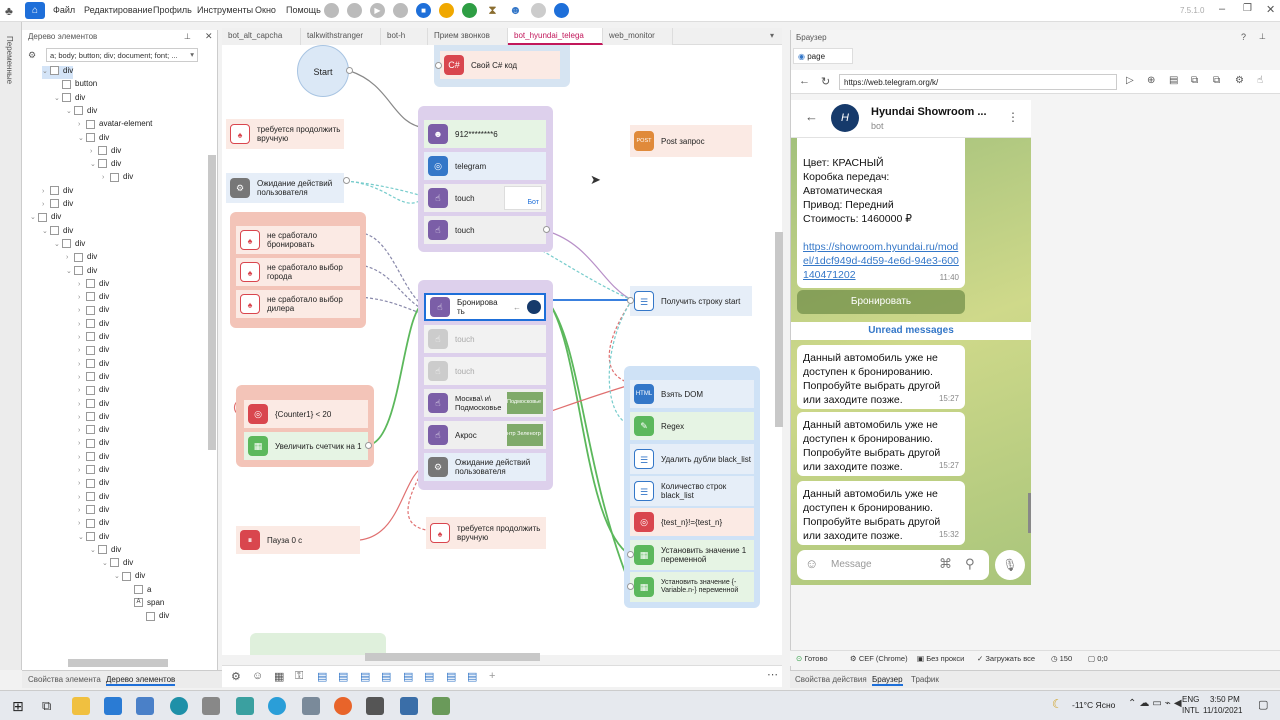 This screenshot has width=1280, height=720. What do you see at coordinates (692, 394) in the screenshot?
I see `dom-node: HTML Взять DOM` at bounding box center [692, 394].